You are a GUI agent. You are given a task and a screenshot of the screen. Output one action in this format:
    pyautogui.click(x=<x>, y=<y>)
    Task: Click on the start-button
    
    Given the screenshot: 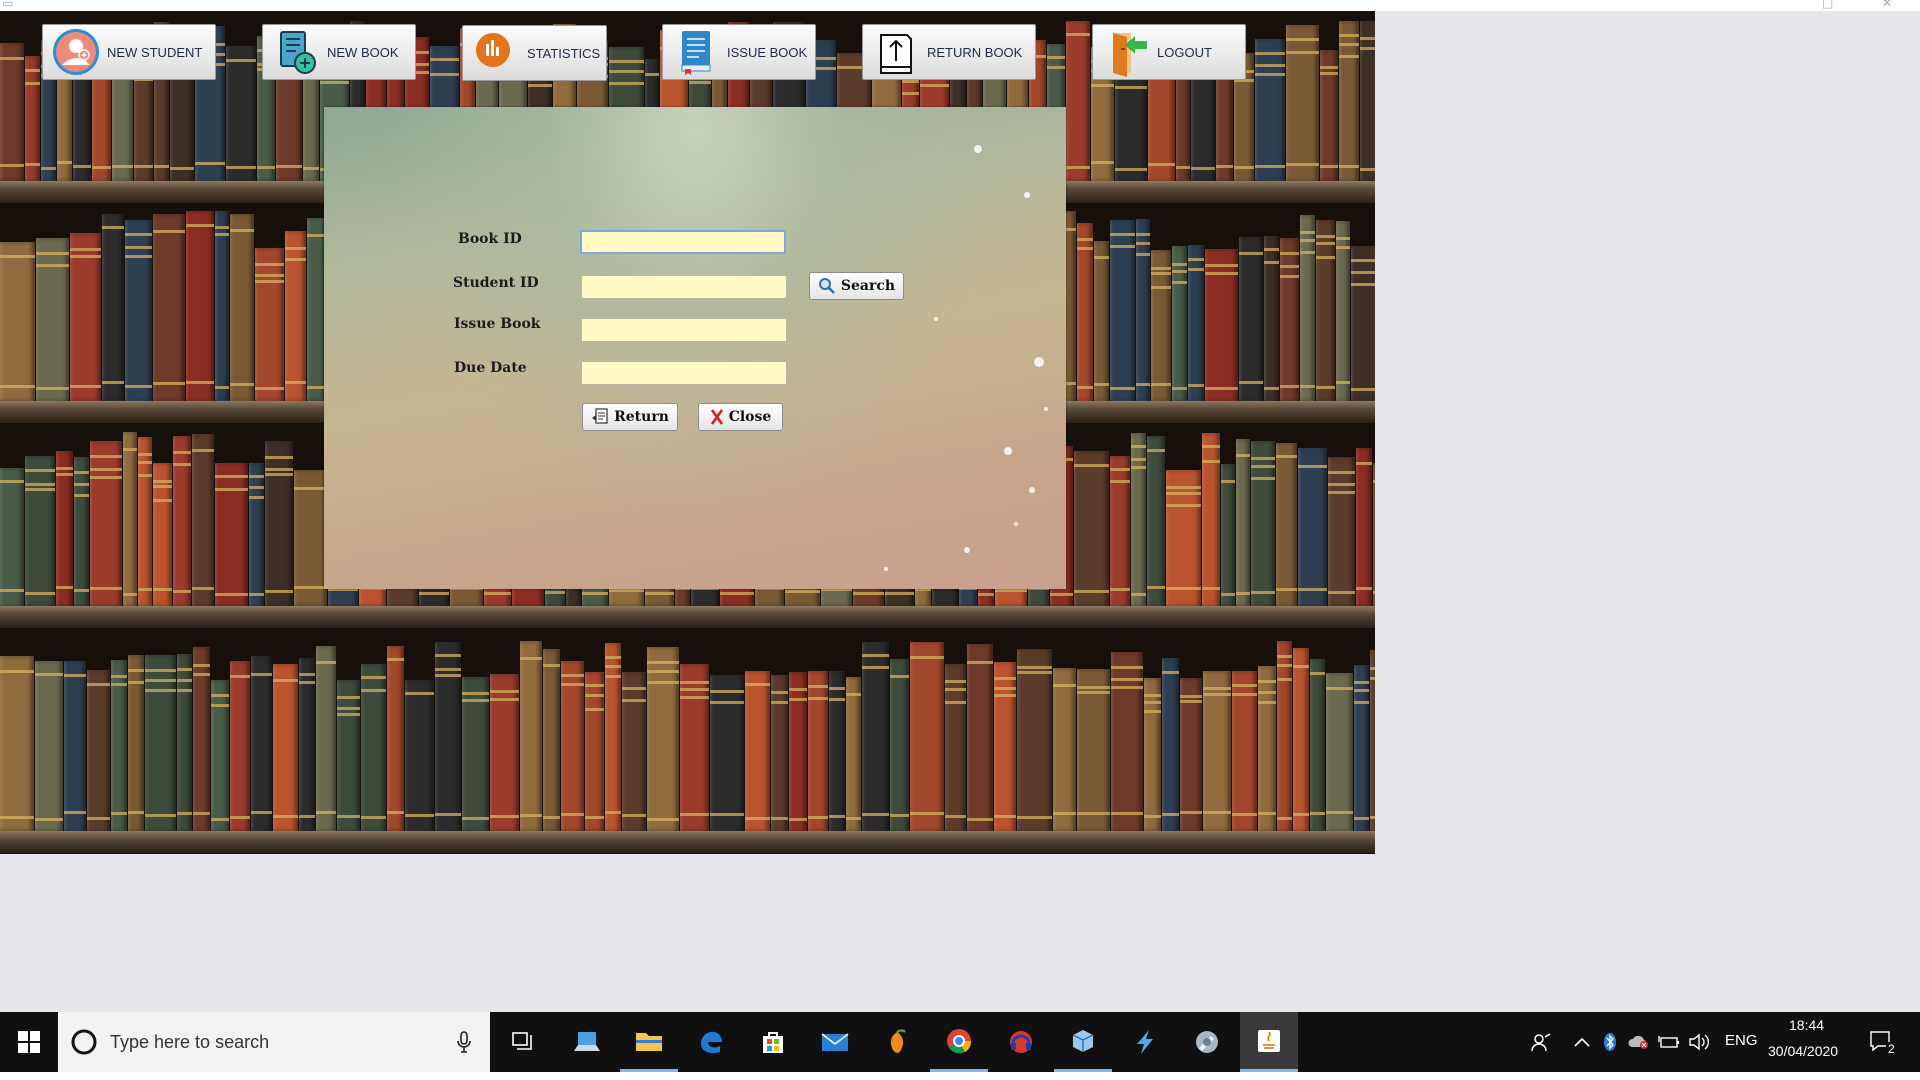 What is the action you would take?
    pyautogui.click(x=29, y=1042)
    